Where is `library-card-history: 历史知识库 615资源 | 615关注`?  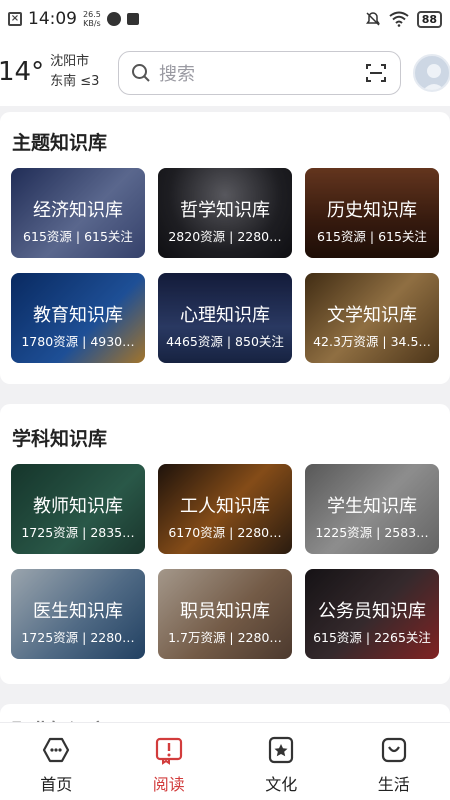 library-card-history: 历史知识库 615资源 | 615关注 is located at coordinates (372, 213).